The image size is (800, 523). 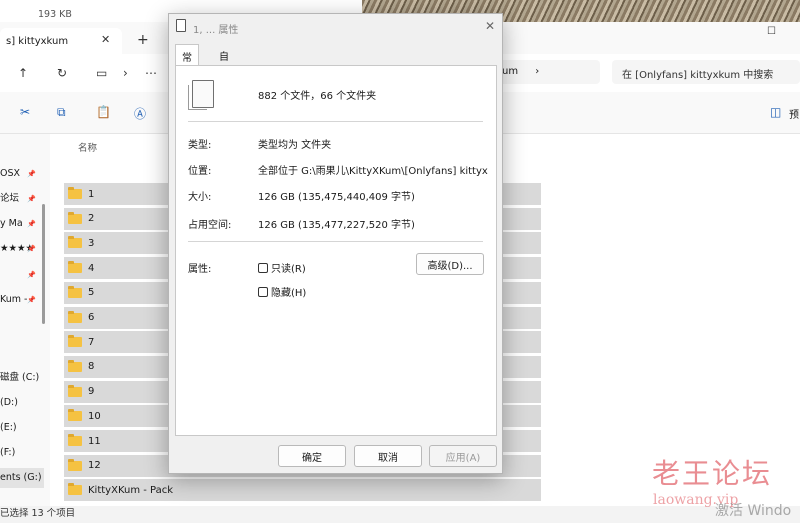 I want to click on background-size-text: 193 KB, so click(x=55, y=14).